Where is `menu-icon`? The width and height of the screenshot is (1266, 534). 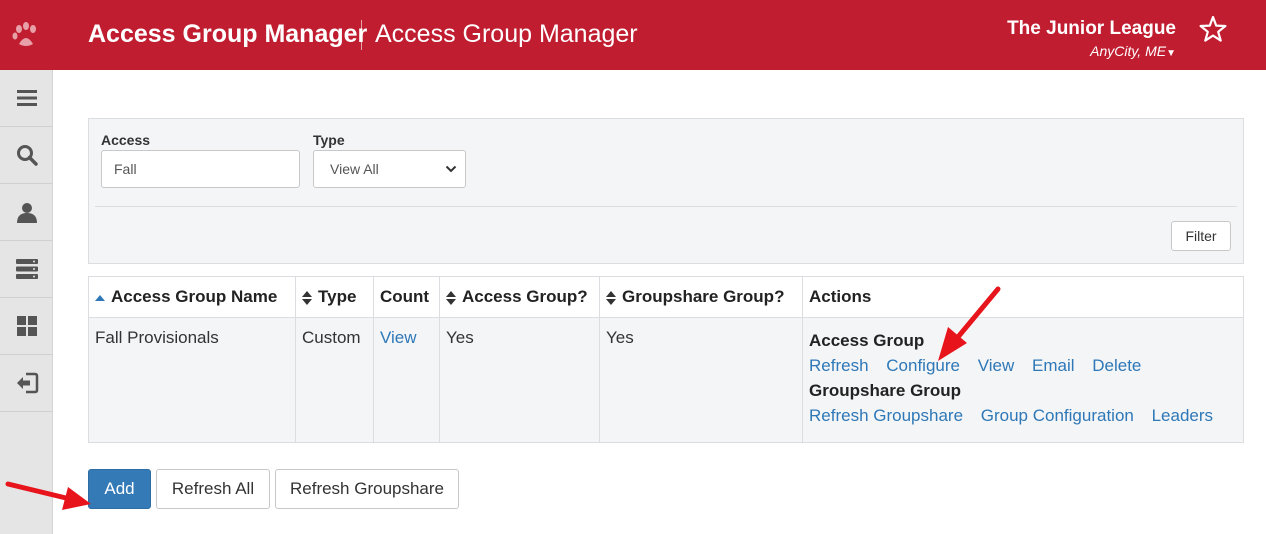 menu-icon is located at coordinates (26, 98).